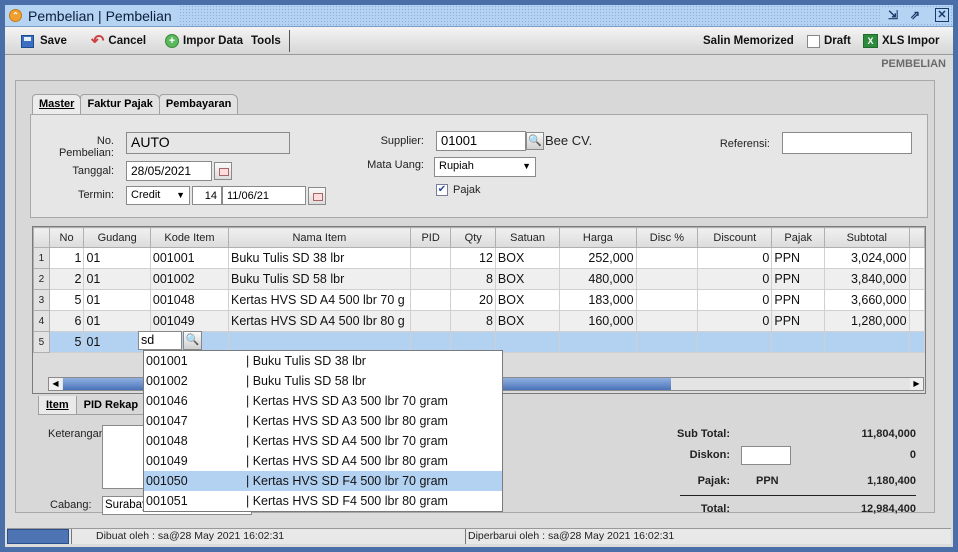 The height and width of the screenshot is (552, 958). I want to click on dropdown-option: 001049 | Kertas HVS SD A4 500 lbr 80 gram, so click(323, 461).